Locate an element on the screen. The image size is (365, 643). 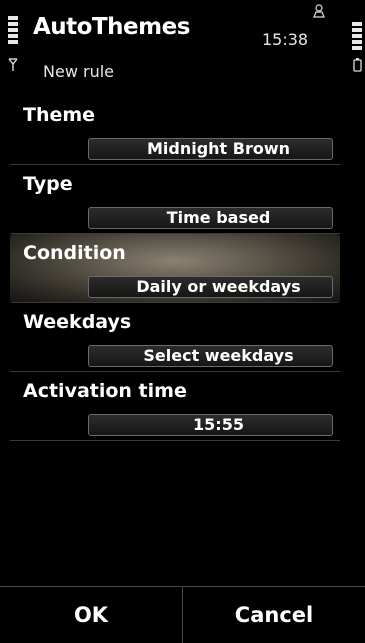
activation-time-value: 15:55 is located at coordinates (210, 425).